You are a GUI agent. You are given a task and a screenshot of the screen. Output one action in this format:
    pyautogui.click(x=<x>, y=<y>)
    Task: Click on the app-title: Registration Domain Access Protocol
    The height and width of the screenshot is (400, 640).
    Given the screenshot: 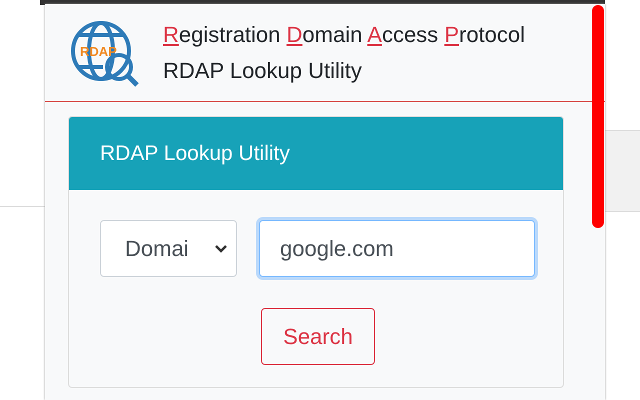 What is the action you would take?
    pyautogui.click(x=344, y=34)
    